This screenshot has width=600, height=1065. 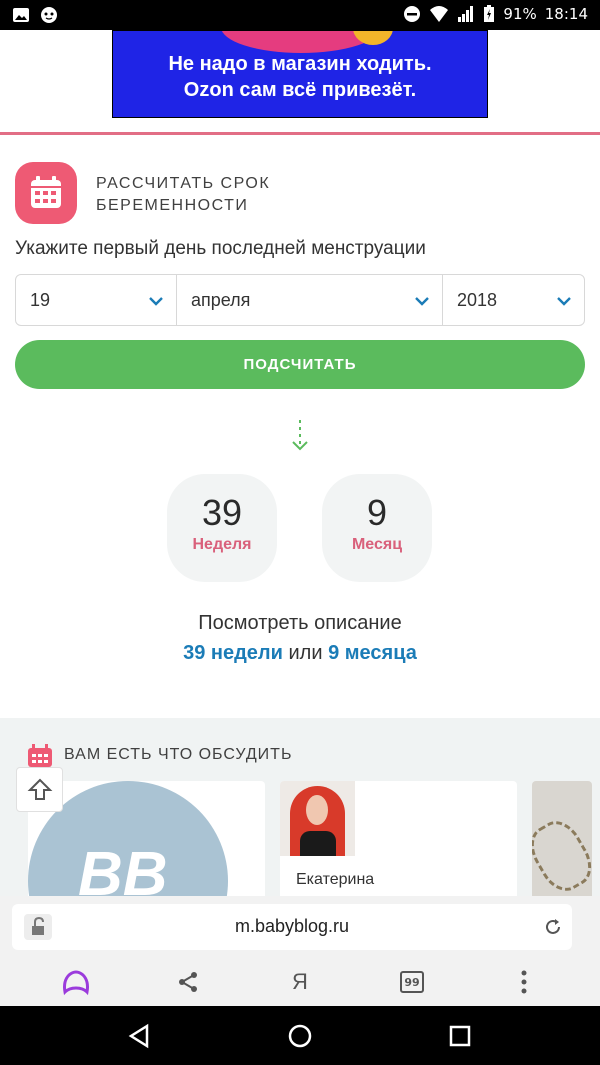 I want to click on recents-icon, so click(x=460, y=1036).